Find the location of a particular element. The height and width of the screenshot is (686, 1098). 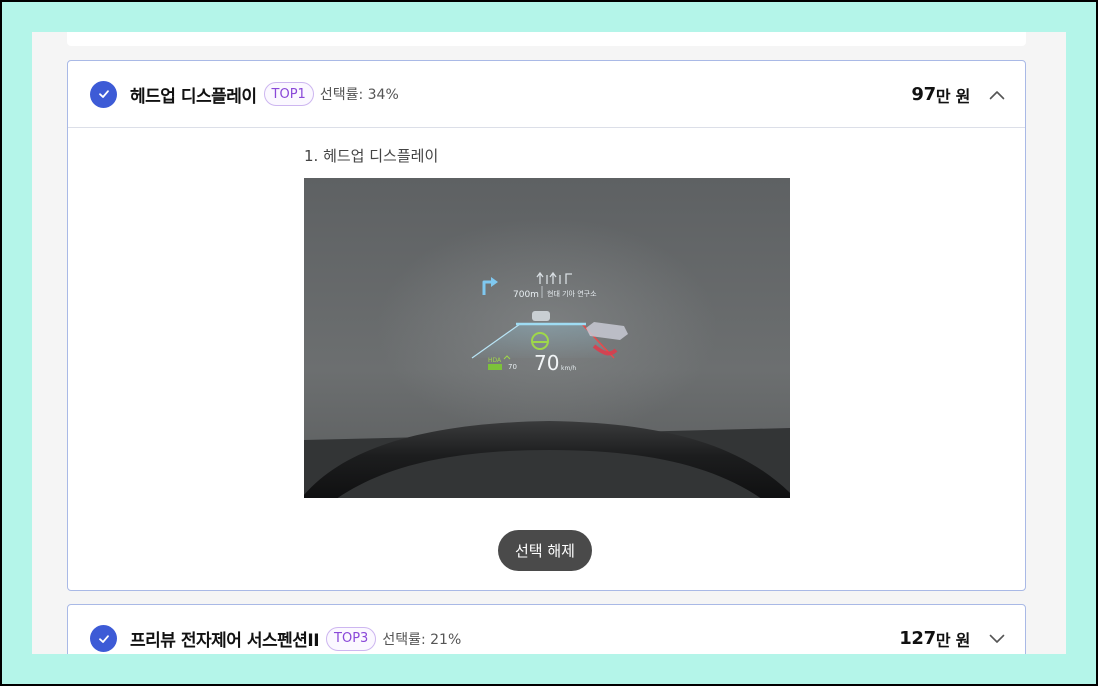

selection-rate: 선택률: 21% is located at coordinates (422, 639).